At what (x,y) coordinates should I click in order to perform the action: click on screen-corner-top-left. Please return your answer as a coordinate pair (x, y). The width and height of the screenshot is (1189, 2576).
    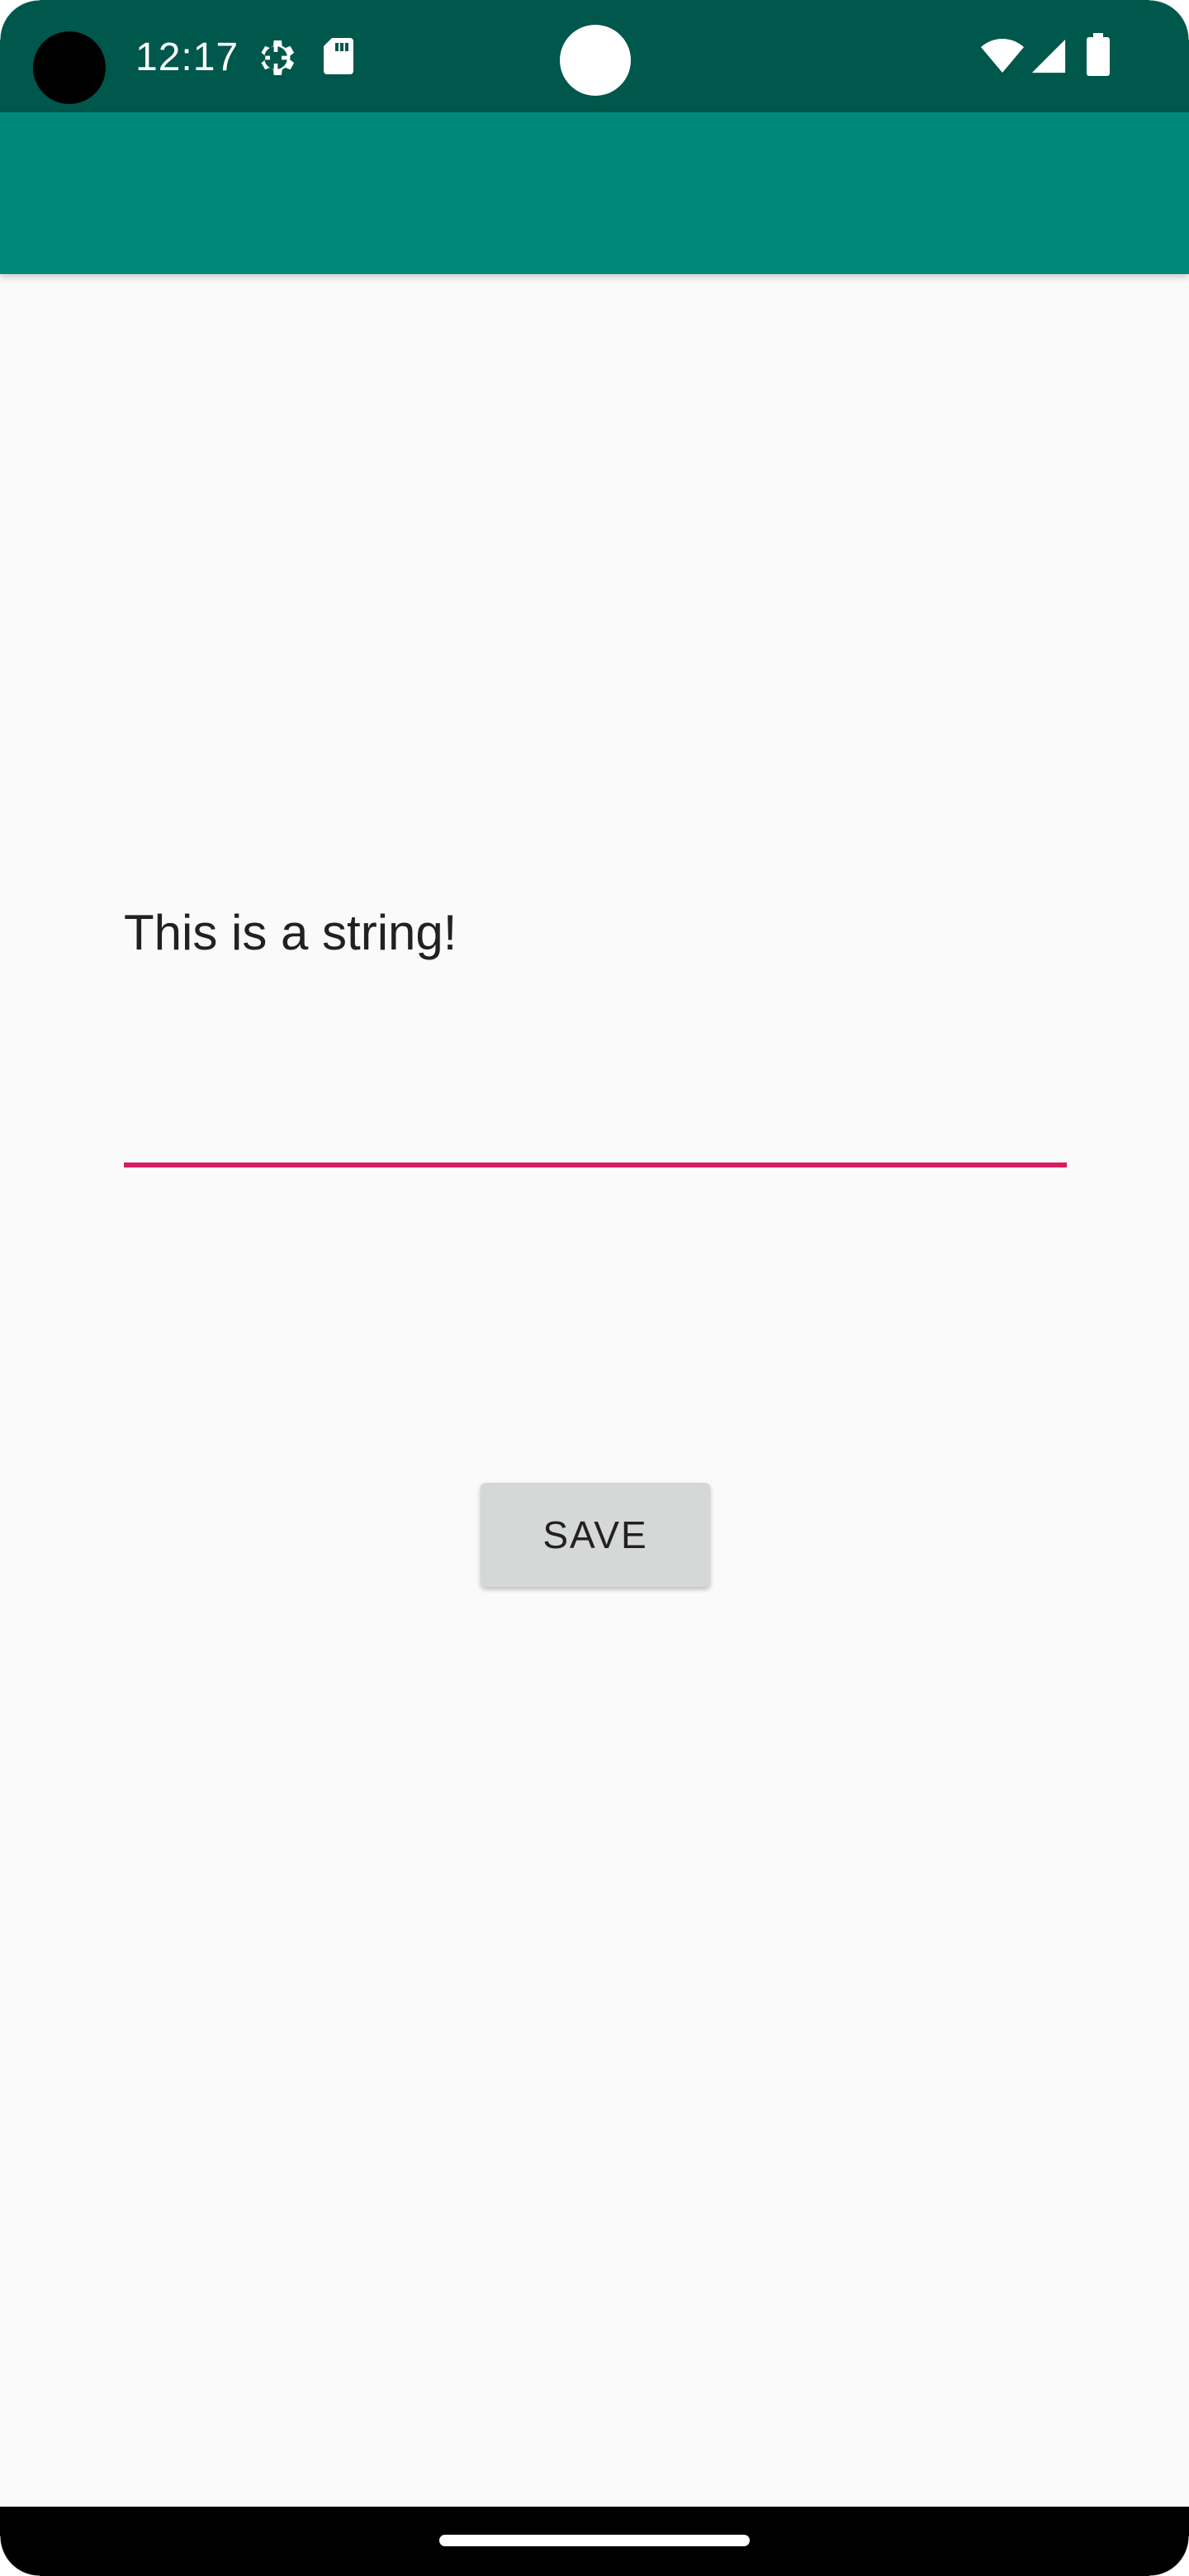
    Looking at the image, I should click on (20, 20).